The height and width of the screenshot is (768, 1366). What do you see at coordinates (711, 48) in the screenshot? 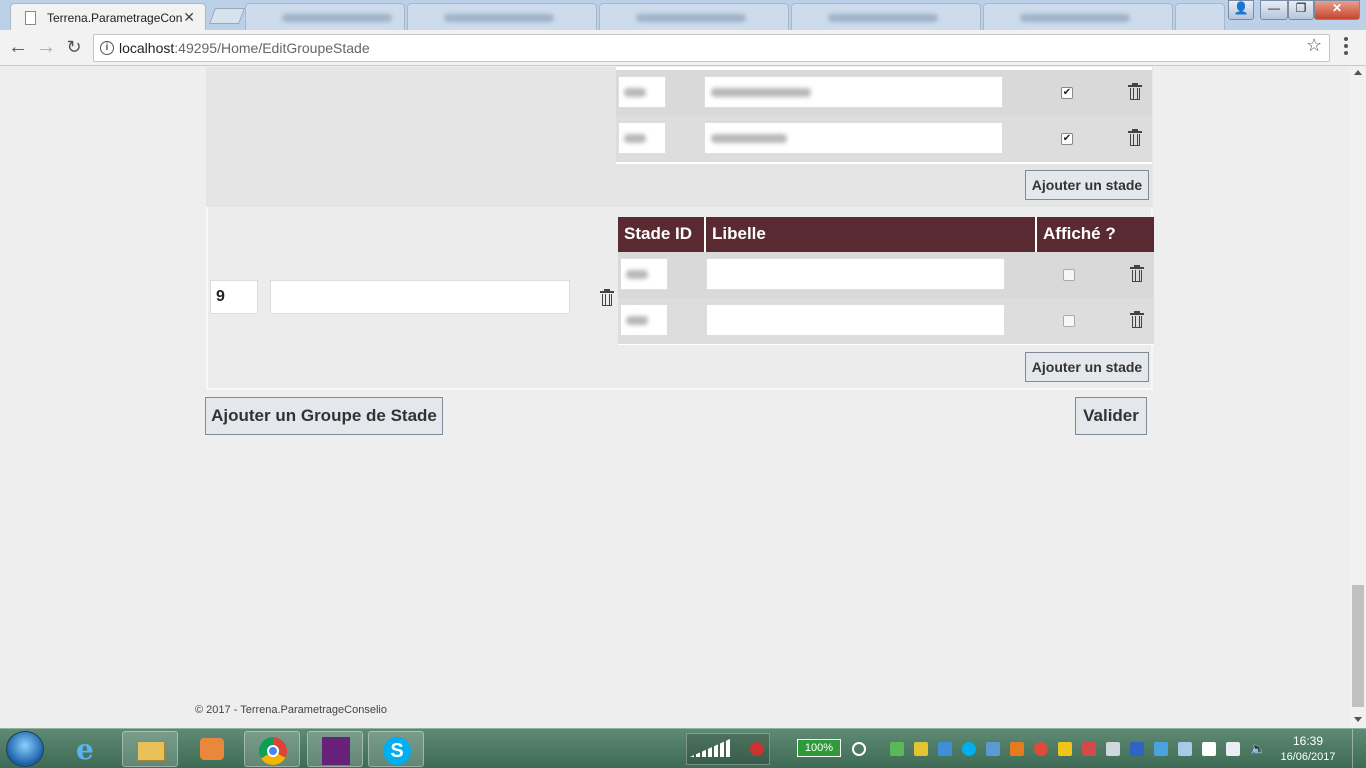
I see `url-input: i localhost:49295/Home/EditGroupeStade` at bounding box center [711, 48].